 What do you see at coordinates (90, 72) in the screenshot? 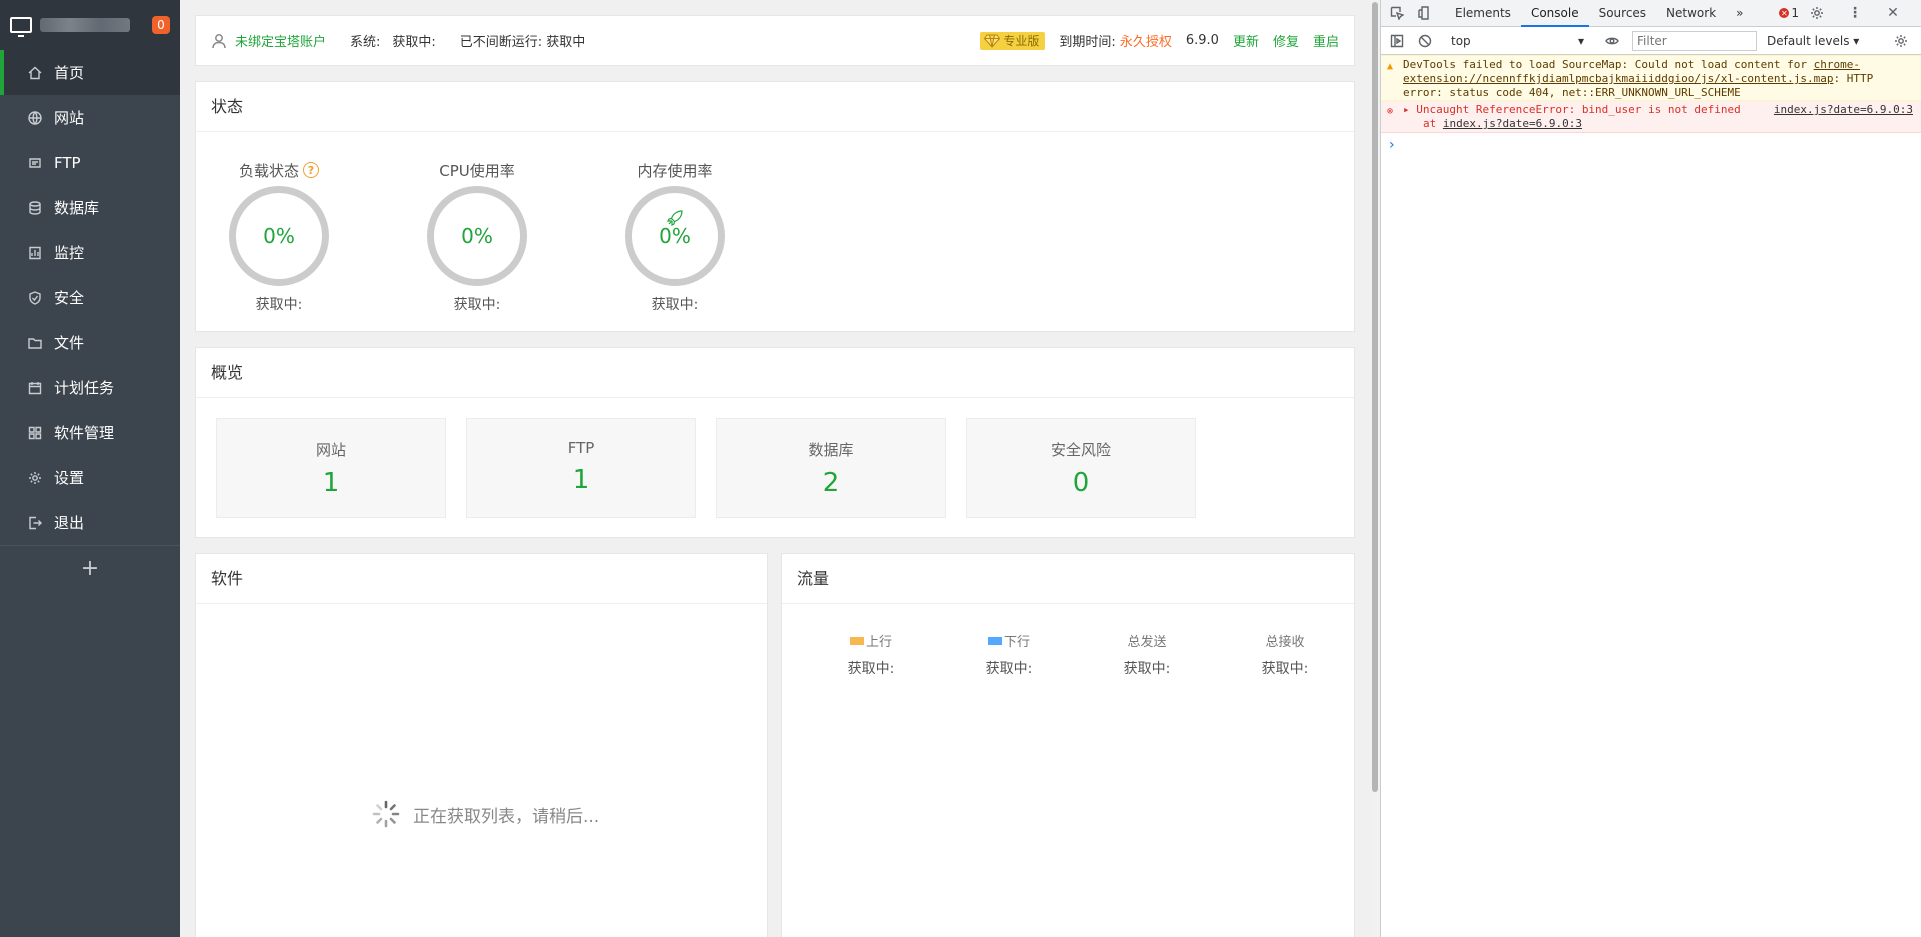
I see `sidebar-item-home: 首页` at bounding box center [90, 72].